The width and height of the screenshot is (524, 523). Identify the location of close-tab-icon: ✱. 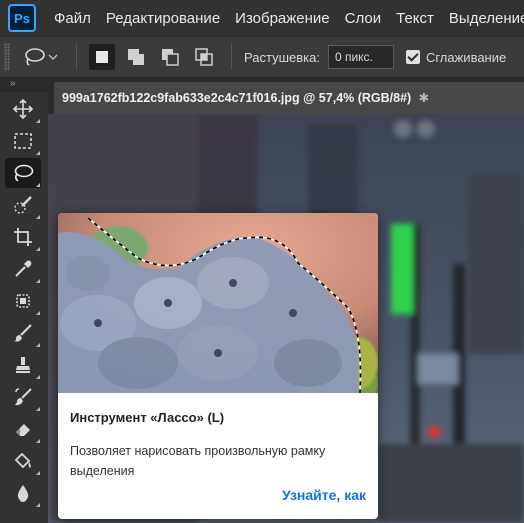
(424, 98).